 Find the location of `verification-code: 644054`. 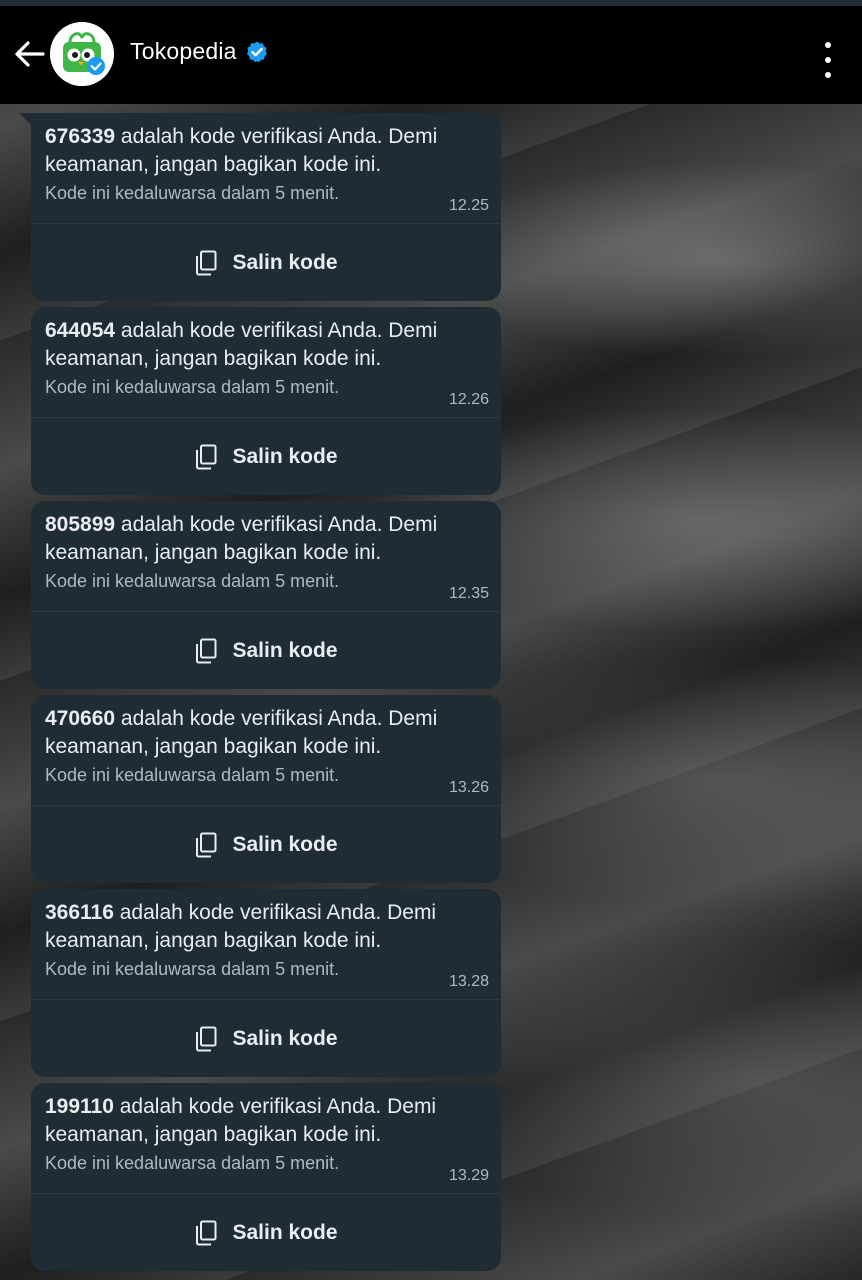

verification-code: 644054 is located at coordinates (80, 330).